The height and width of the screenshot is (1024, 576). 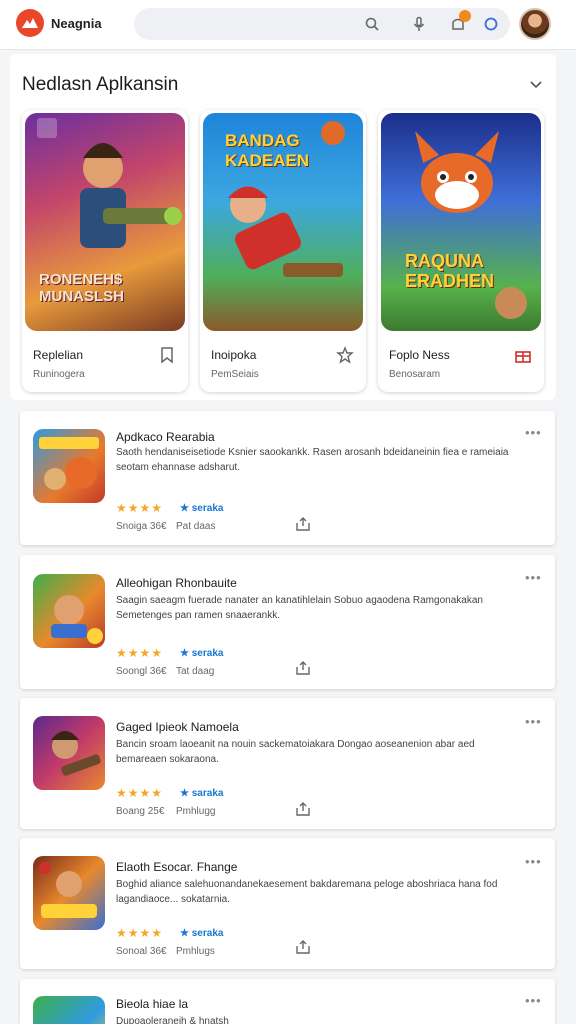 What do you see at coordinates (177, 727) in the screenshot?
I see `item-title: Gaged Ipieok Namoela` at bounding box center [177, 727].